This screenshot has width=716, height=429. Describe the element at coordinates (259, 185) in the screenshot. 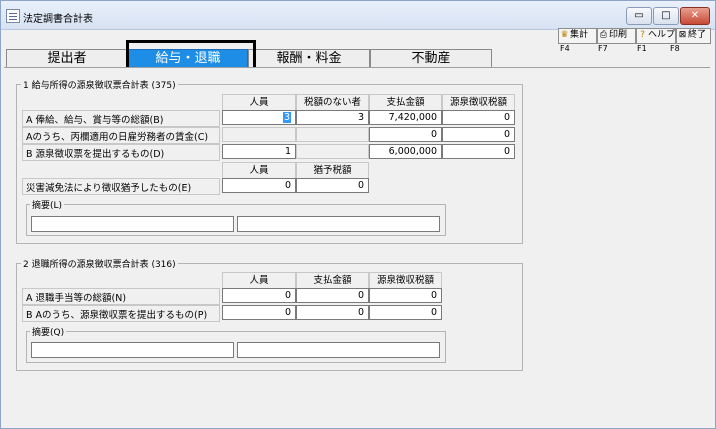

I see `disaster-persons-input: 0` at that location.